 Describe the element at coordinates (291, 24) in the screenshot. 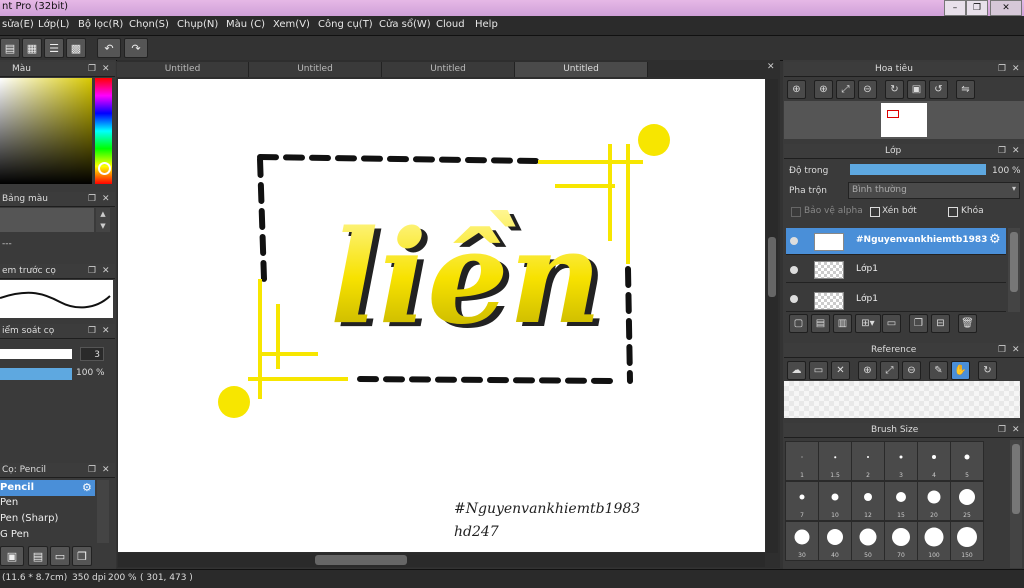

I see `menu-view: Xem(V)` at that location.